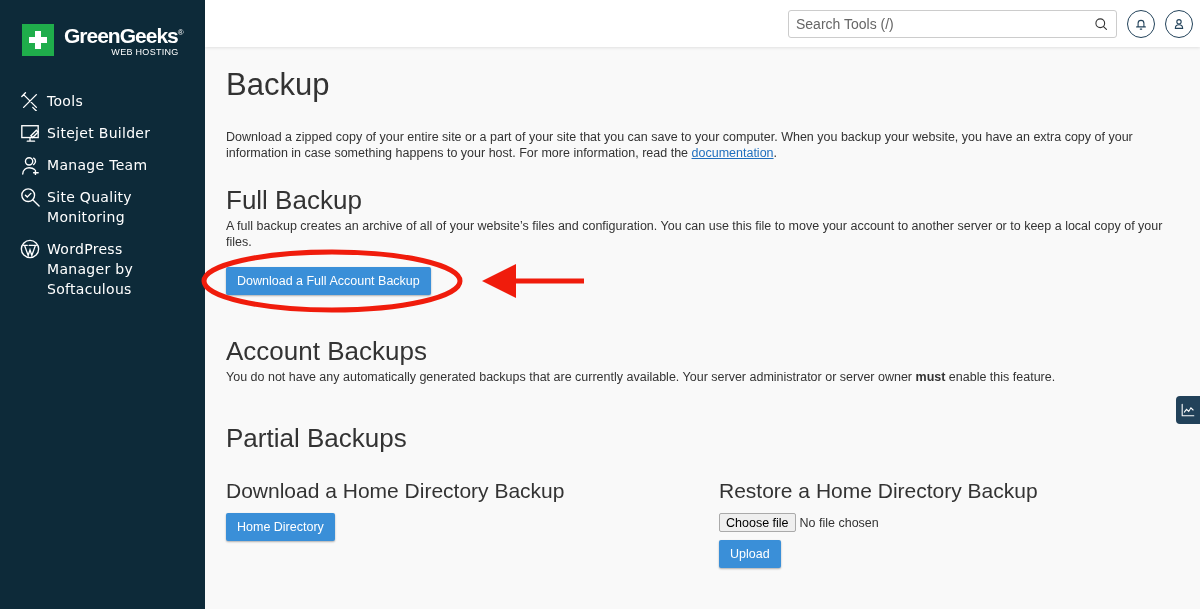 The width and height of the screenshot is (1200, 609). Describe the element at coordinates (30, 197) in the screenshot. I see `magnifier-check-icon` at that location.